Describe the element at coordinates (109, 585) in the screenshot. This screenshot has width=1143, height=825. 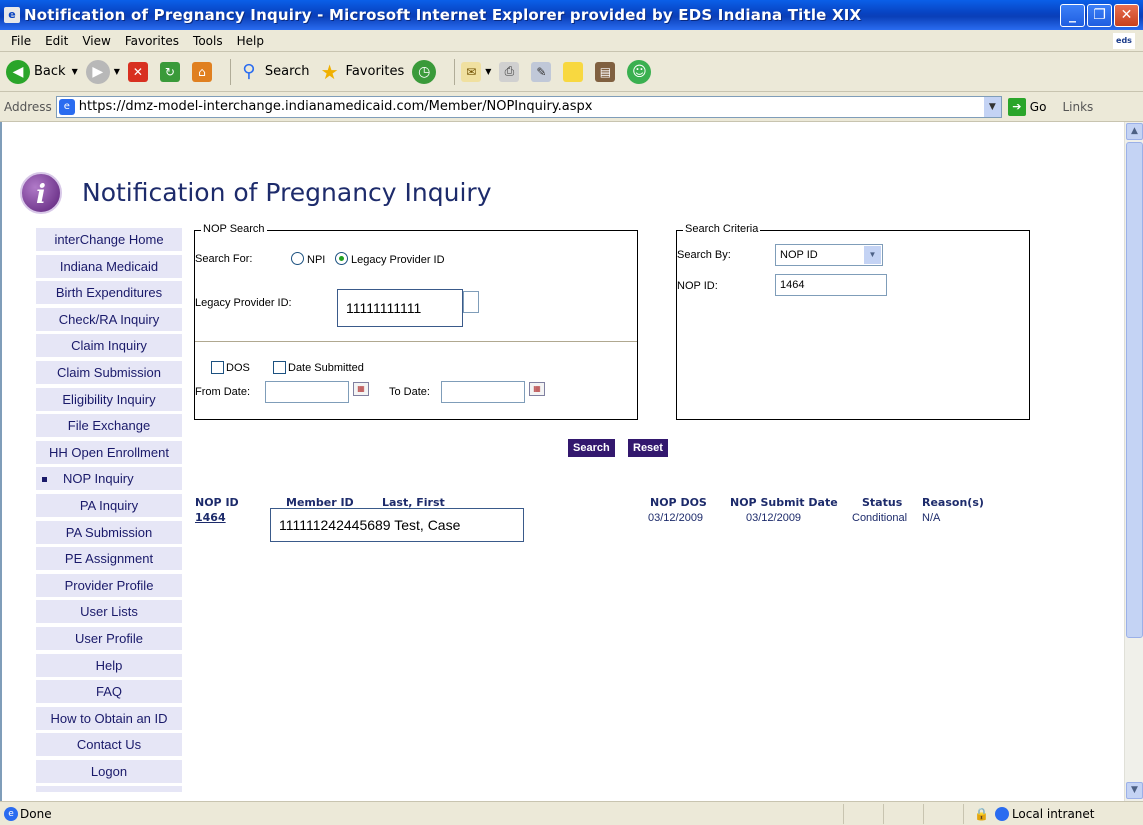
I see `nav-item-provider-profile: Provider Profile` at that location.